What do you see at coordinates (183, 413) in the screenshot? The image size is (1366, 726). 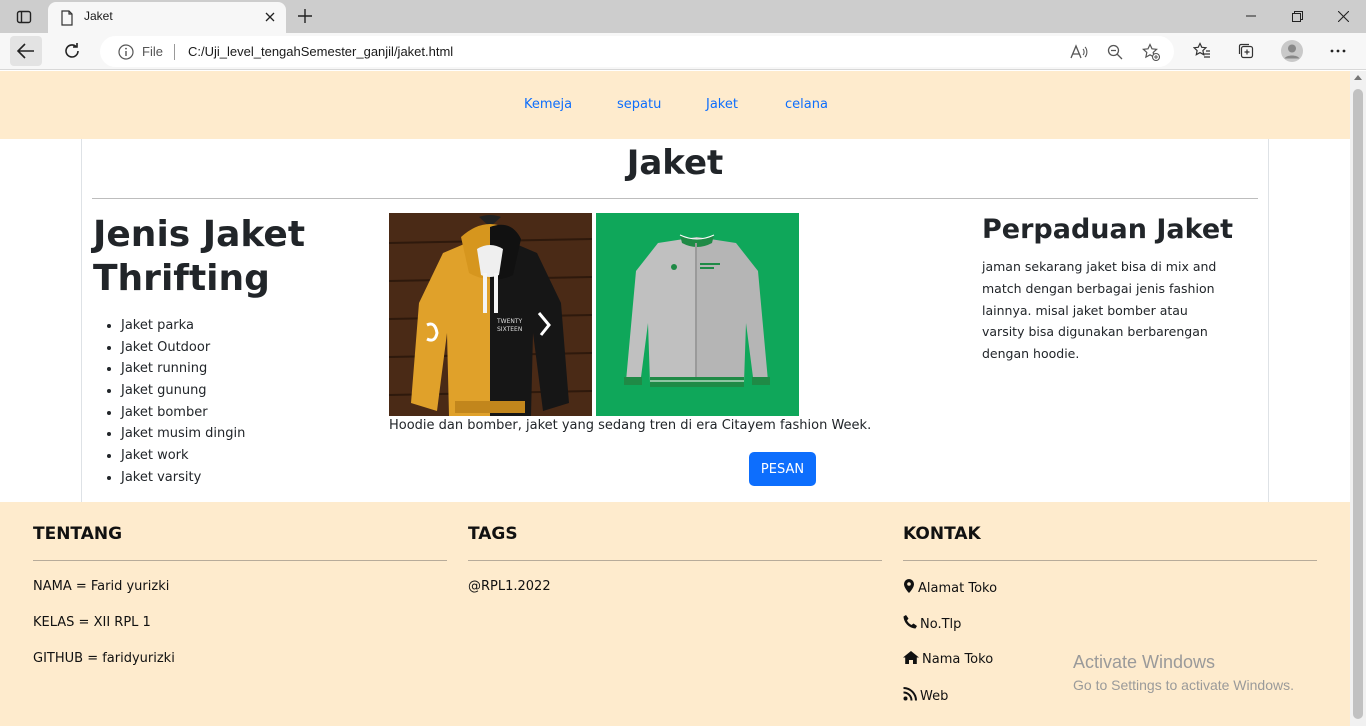 I see `list-item: Jaket bomber` at bounding box center [183, 413].